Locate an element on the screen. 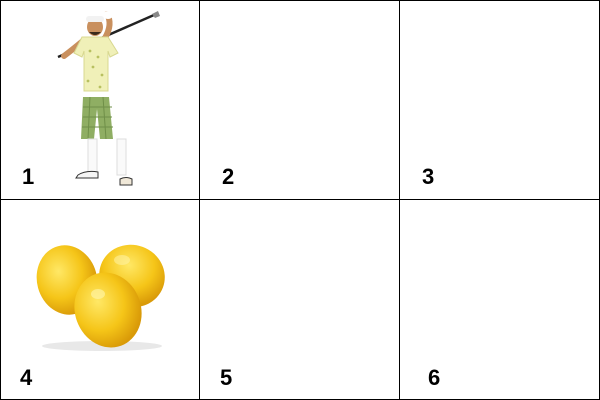  cell-number: 2 is located at coordinates (228, 176).